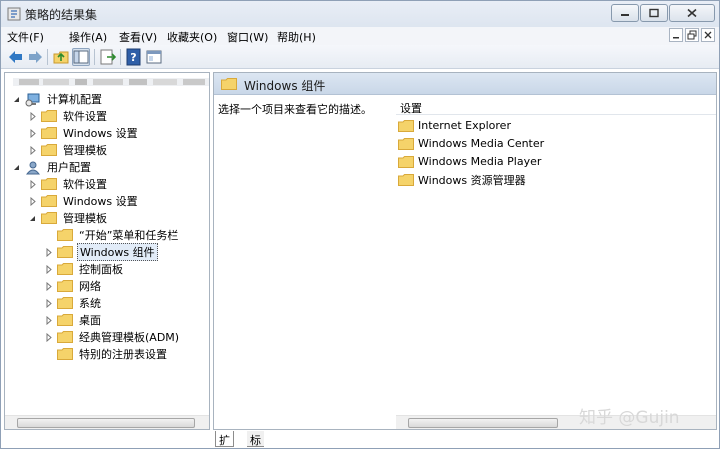 Image resolution: width=720 pixels, height=449 pixels. What do you see at coordinates (85, 184) in the screenshot?
I see `tree-label: 软件设置` at bounding box center [85, 184].